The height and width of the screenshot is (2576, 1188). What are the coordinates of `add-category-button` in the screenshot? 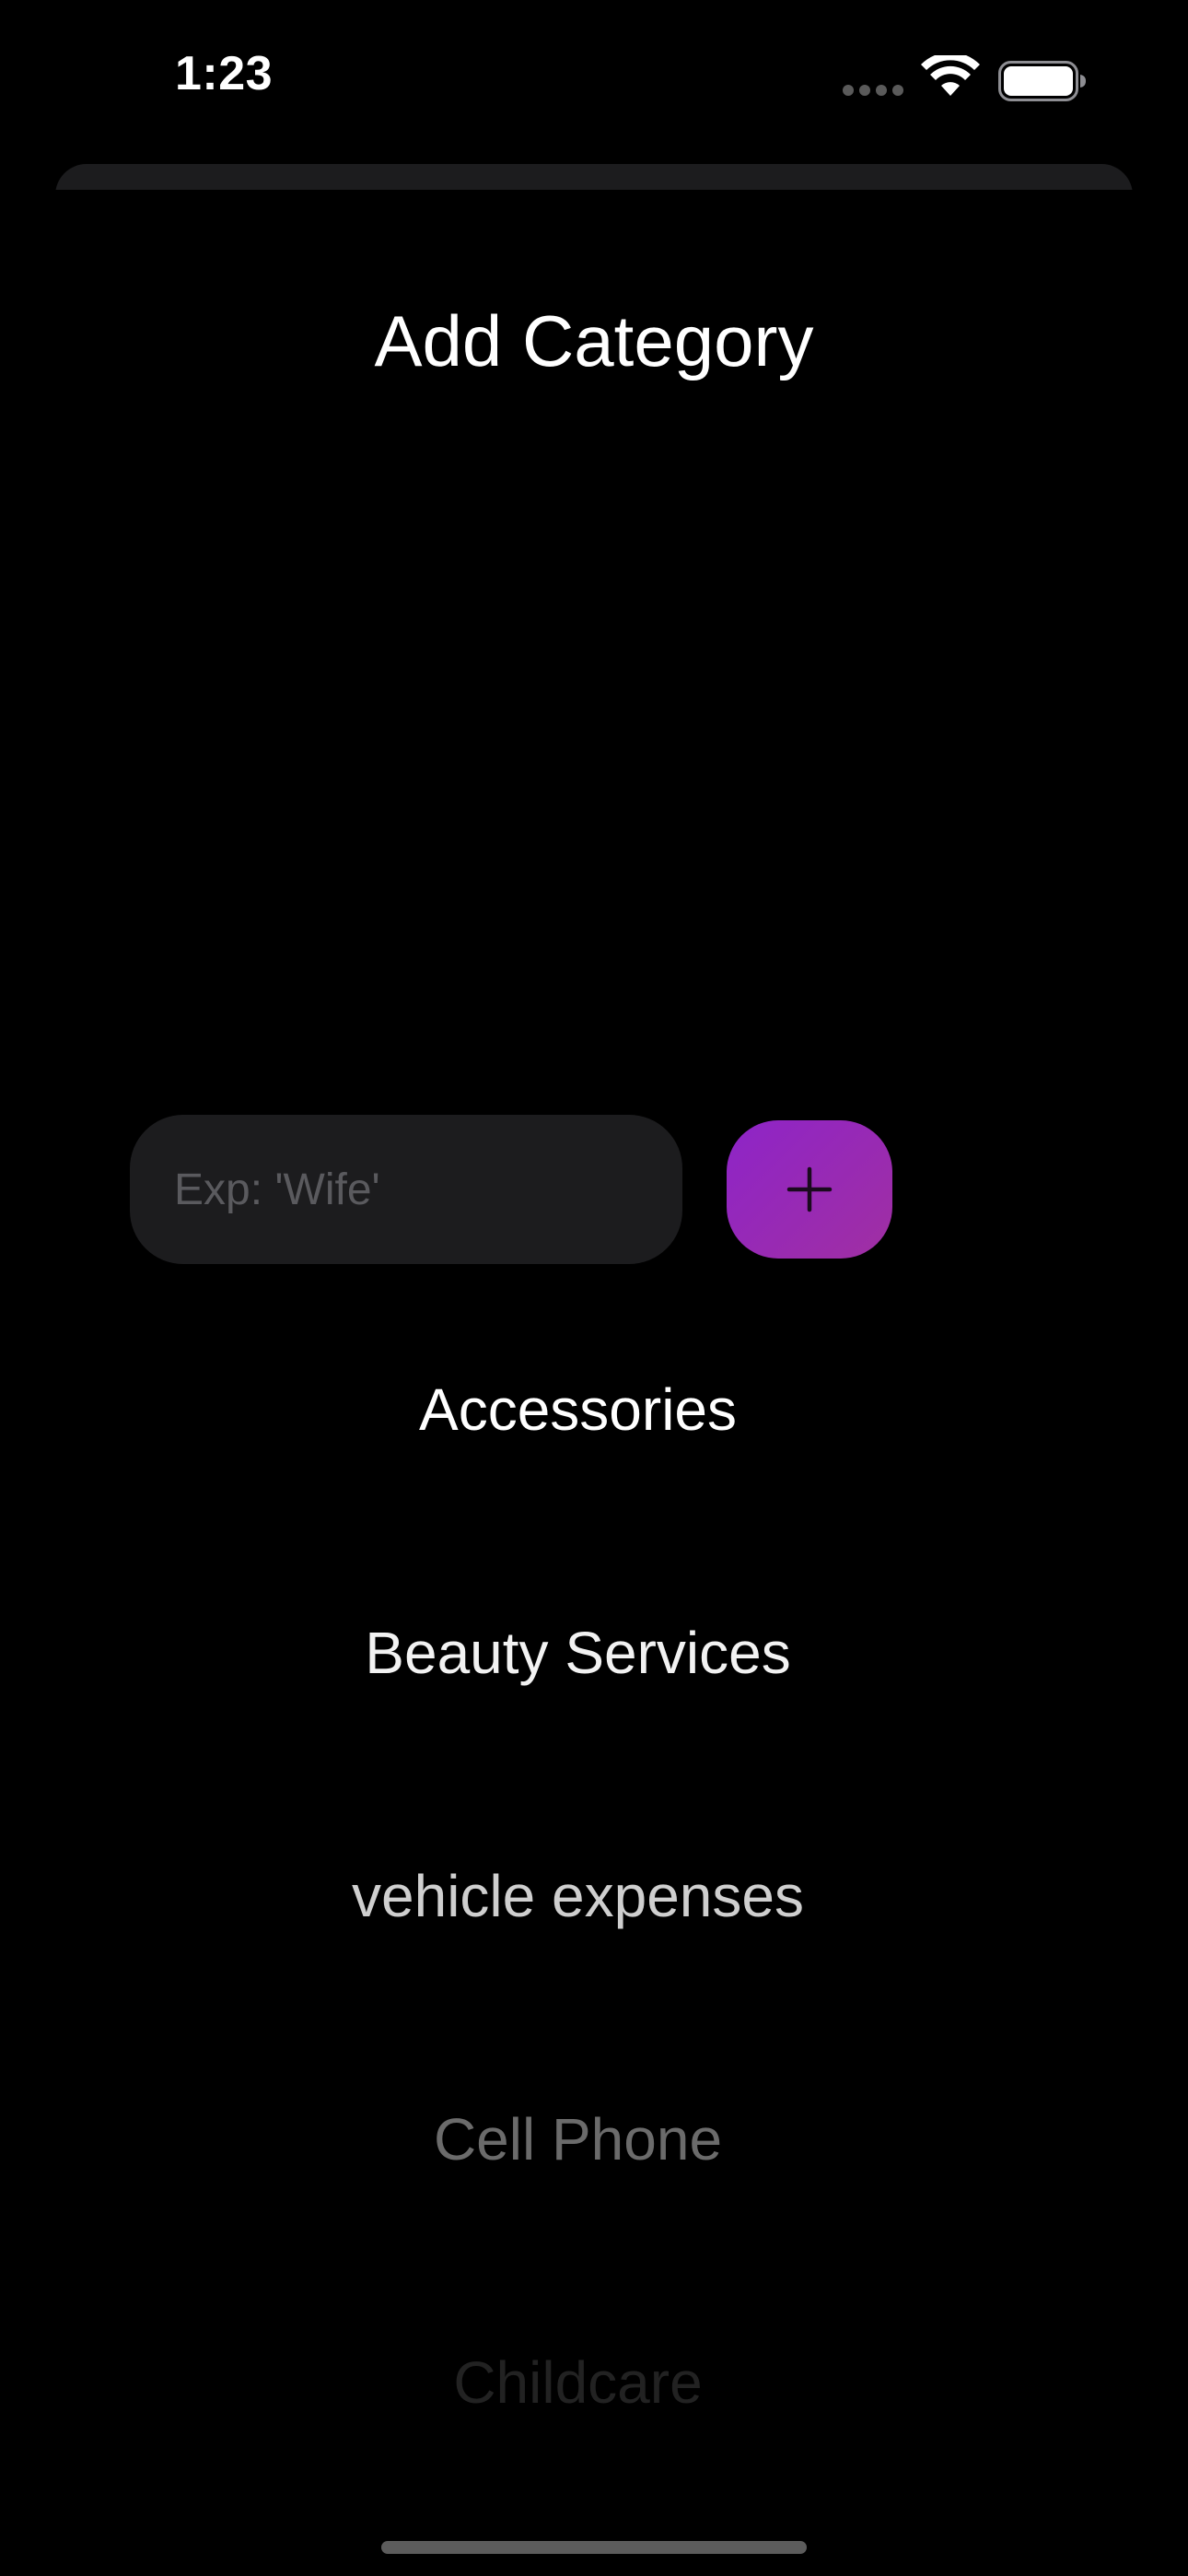 It's located at (809, 1189).